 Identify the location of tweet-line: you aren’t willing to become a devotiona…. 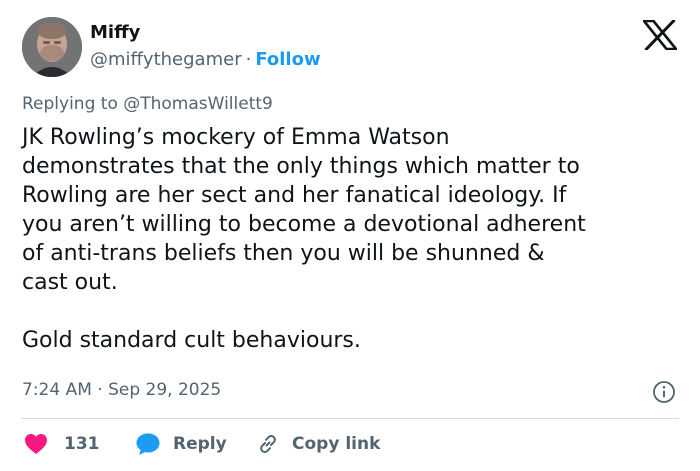
(304, 224).